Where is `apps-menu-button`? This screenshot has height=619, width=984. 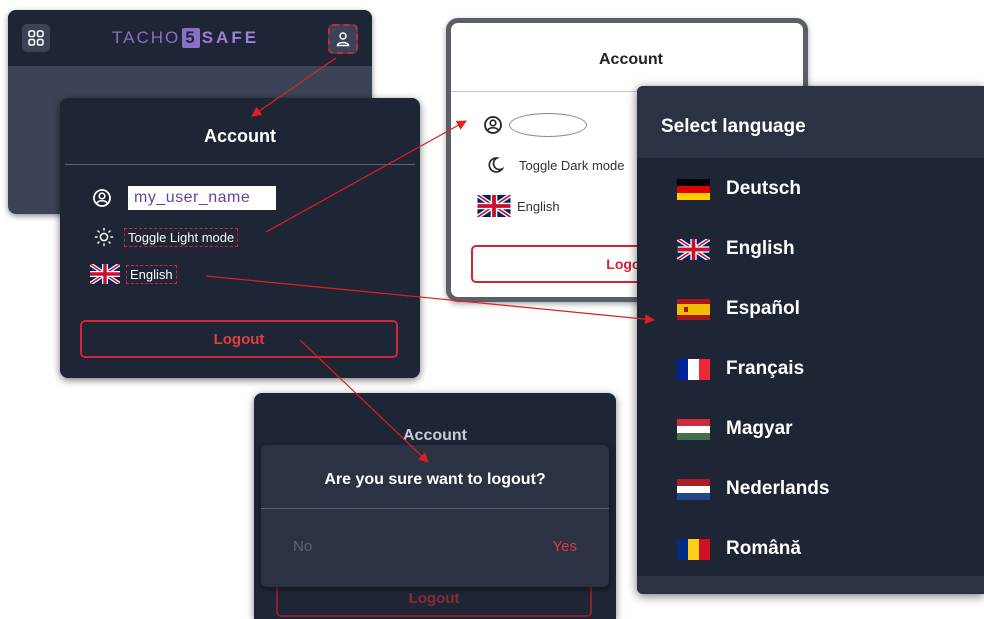 apps-menu-button is located at coordinates (36, 38).